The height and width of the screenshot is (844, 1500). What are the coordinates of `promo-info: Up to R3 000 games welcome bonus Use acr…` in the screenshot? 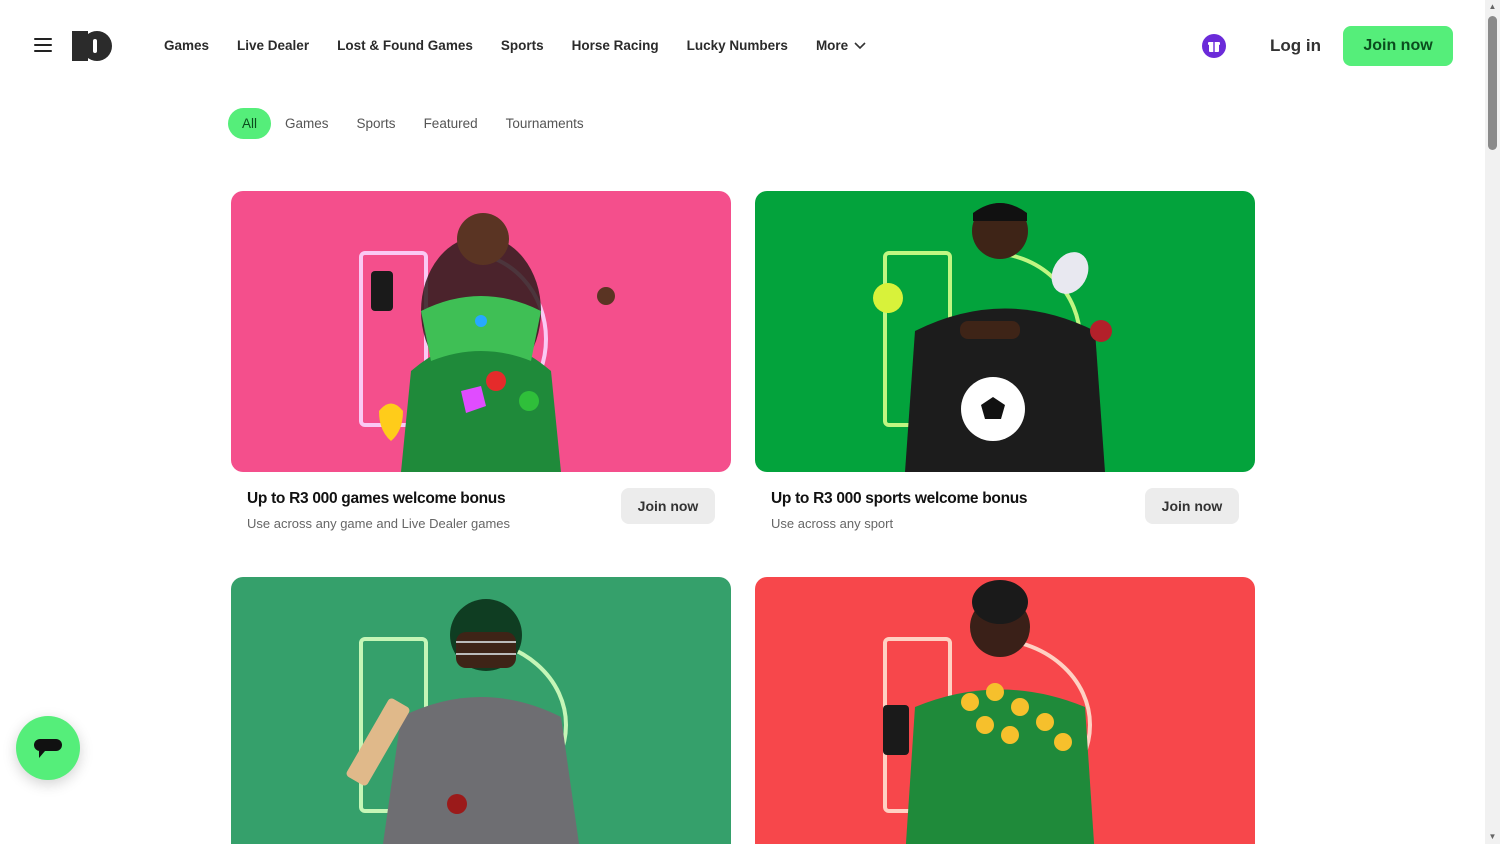 It's located at (481, 507).